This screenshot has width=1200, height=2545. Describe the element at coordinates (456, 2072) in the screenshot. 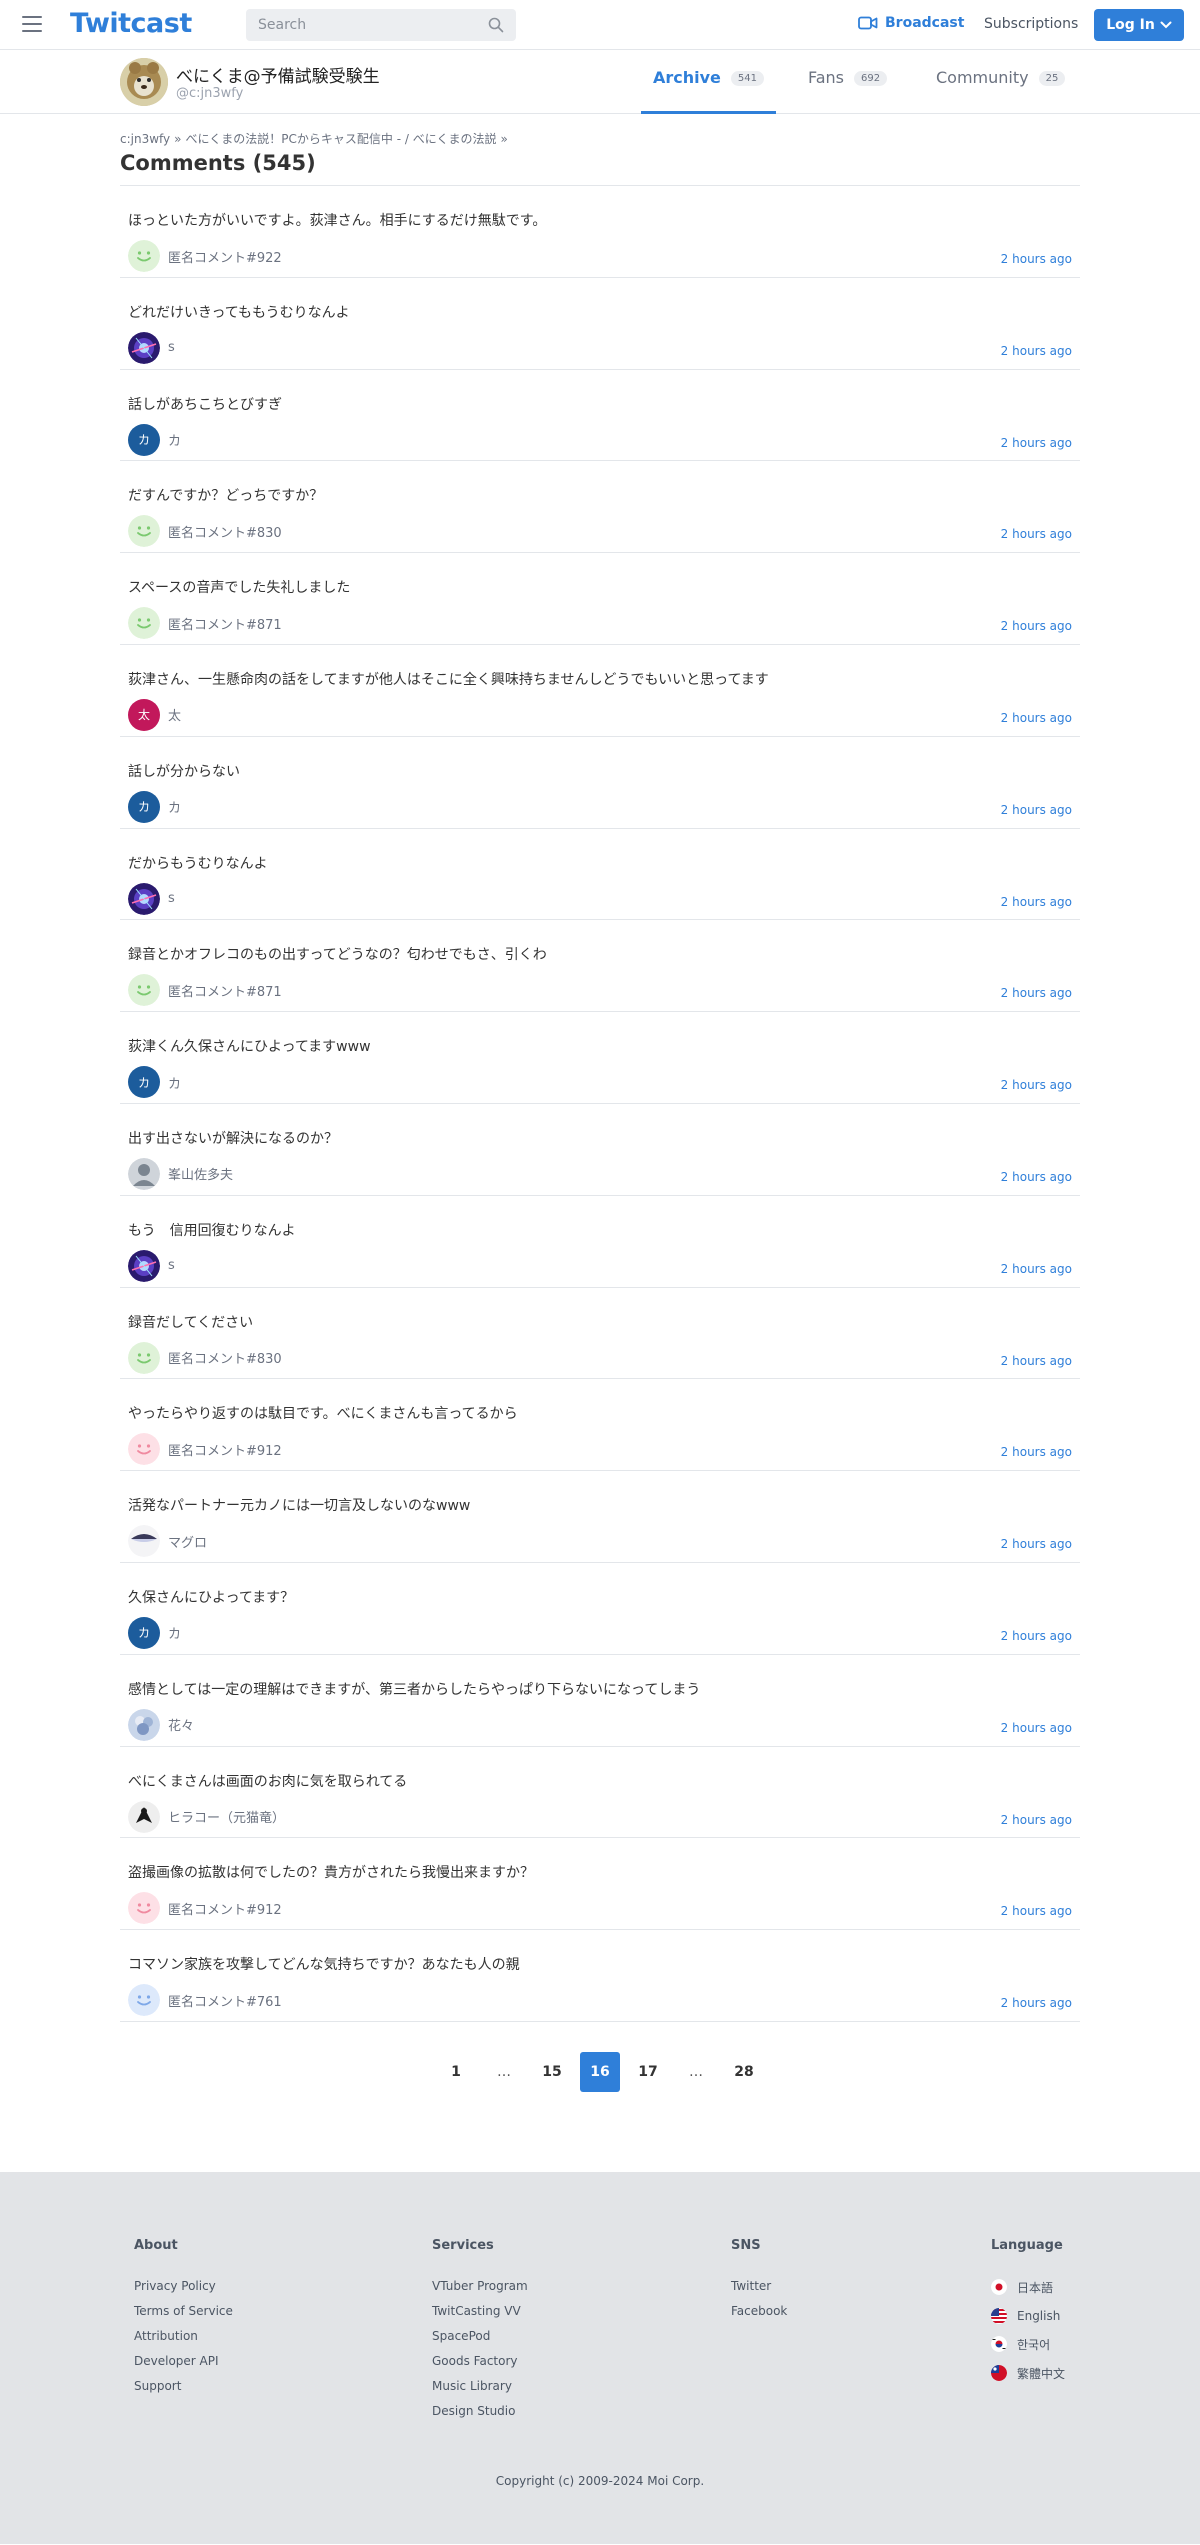

I see `page-button: 1` at that location.